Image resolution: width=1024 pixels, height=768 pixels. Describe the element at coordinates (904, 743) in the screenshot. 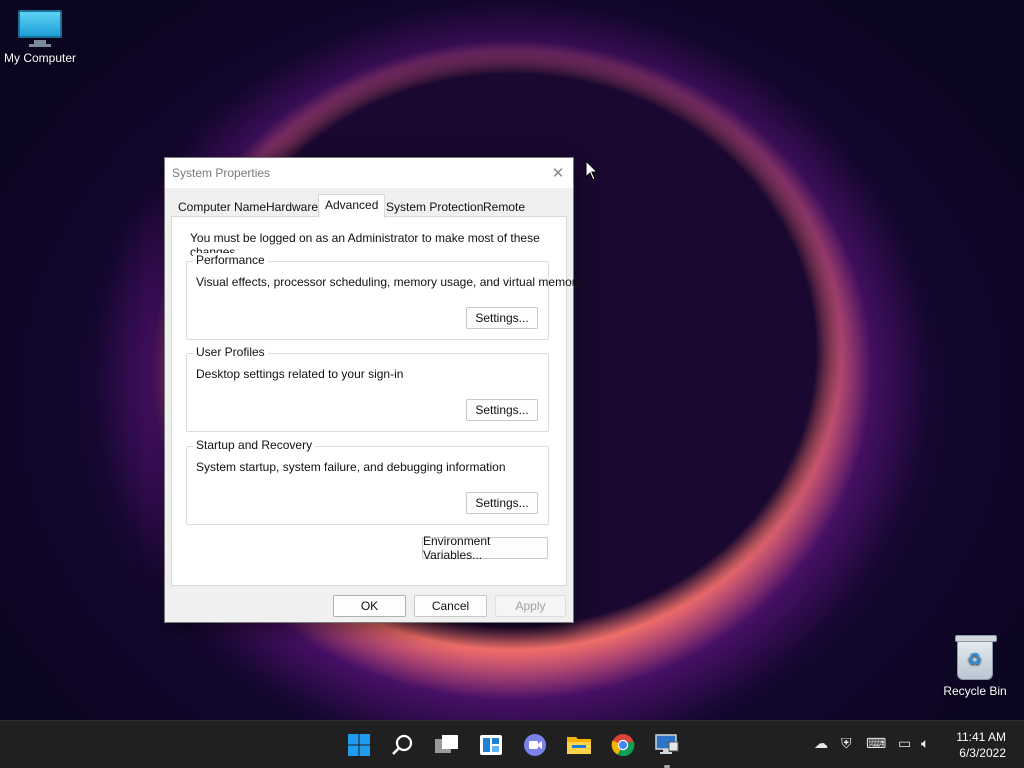

I see `network-icon: ▭` at that location.